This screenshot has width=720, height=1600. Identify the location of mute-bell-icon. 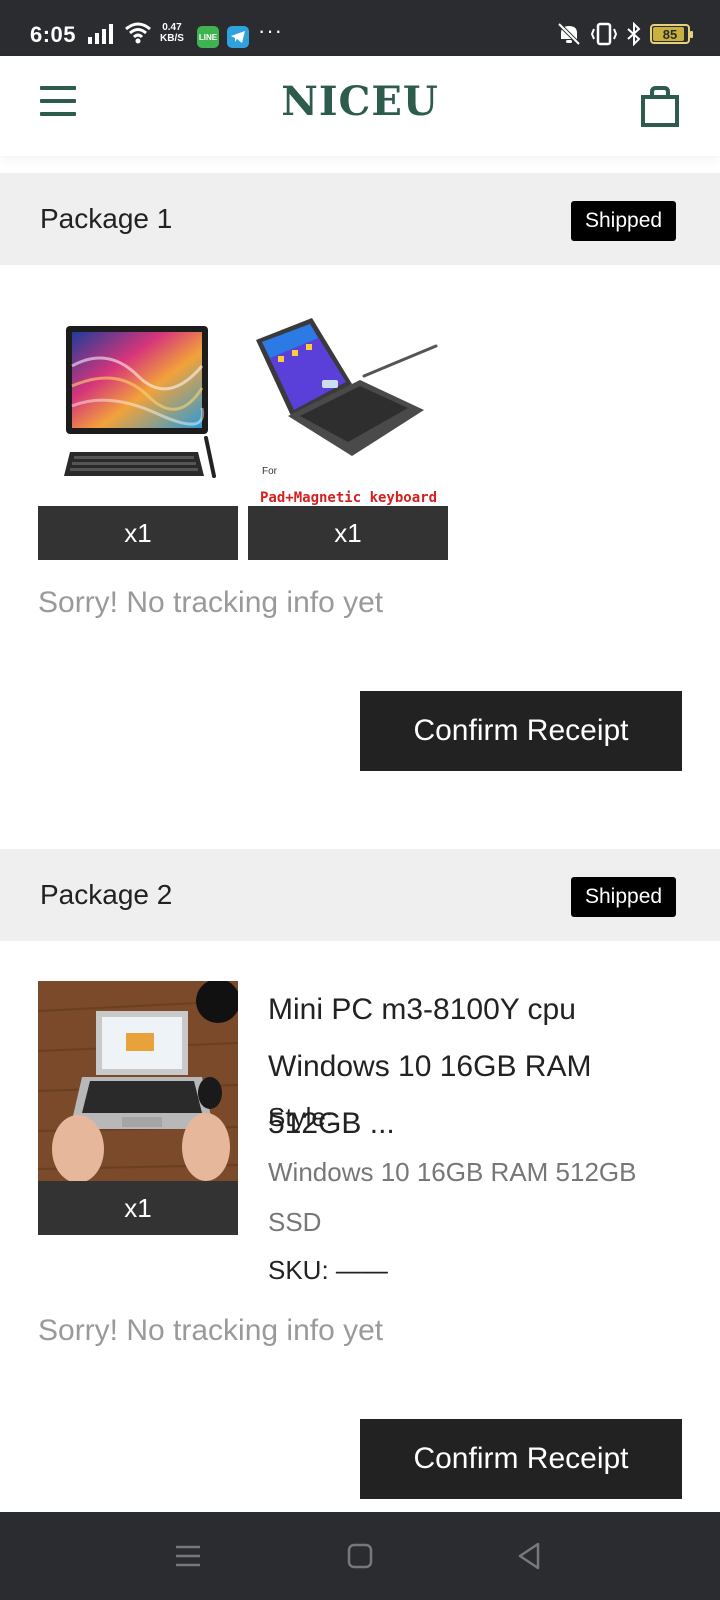
(569, 34).